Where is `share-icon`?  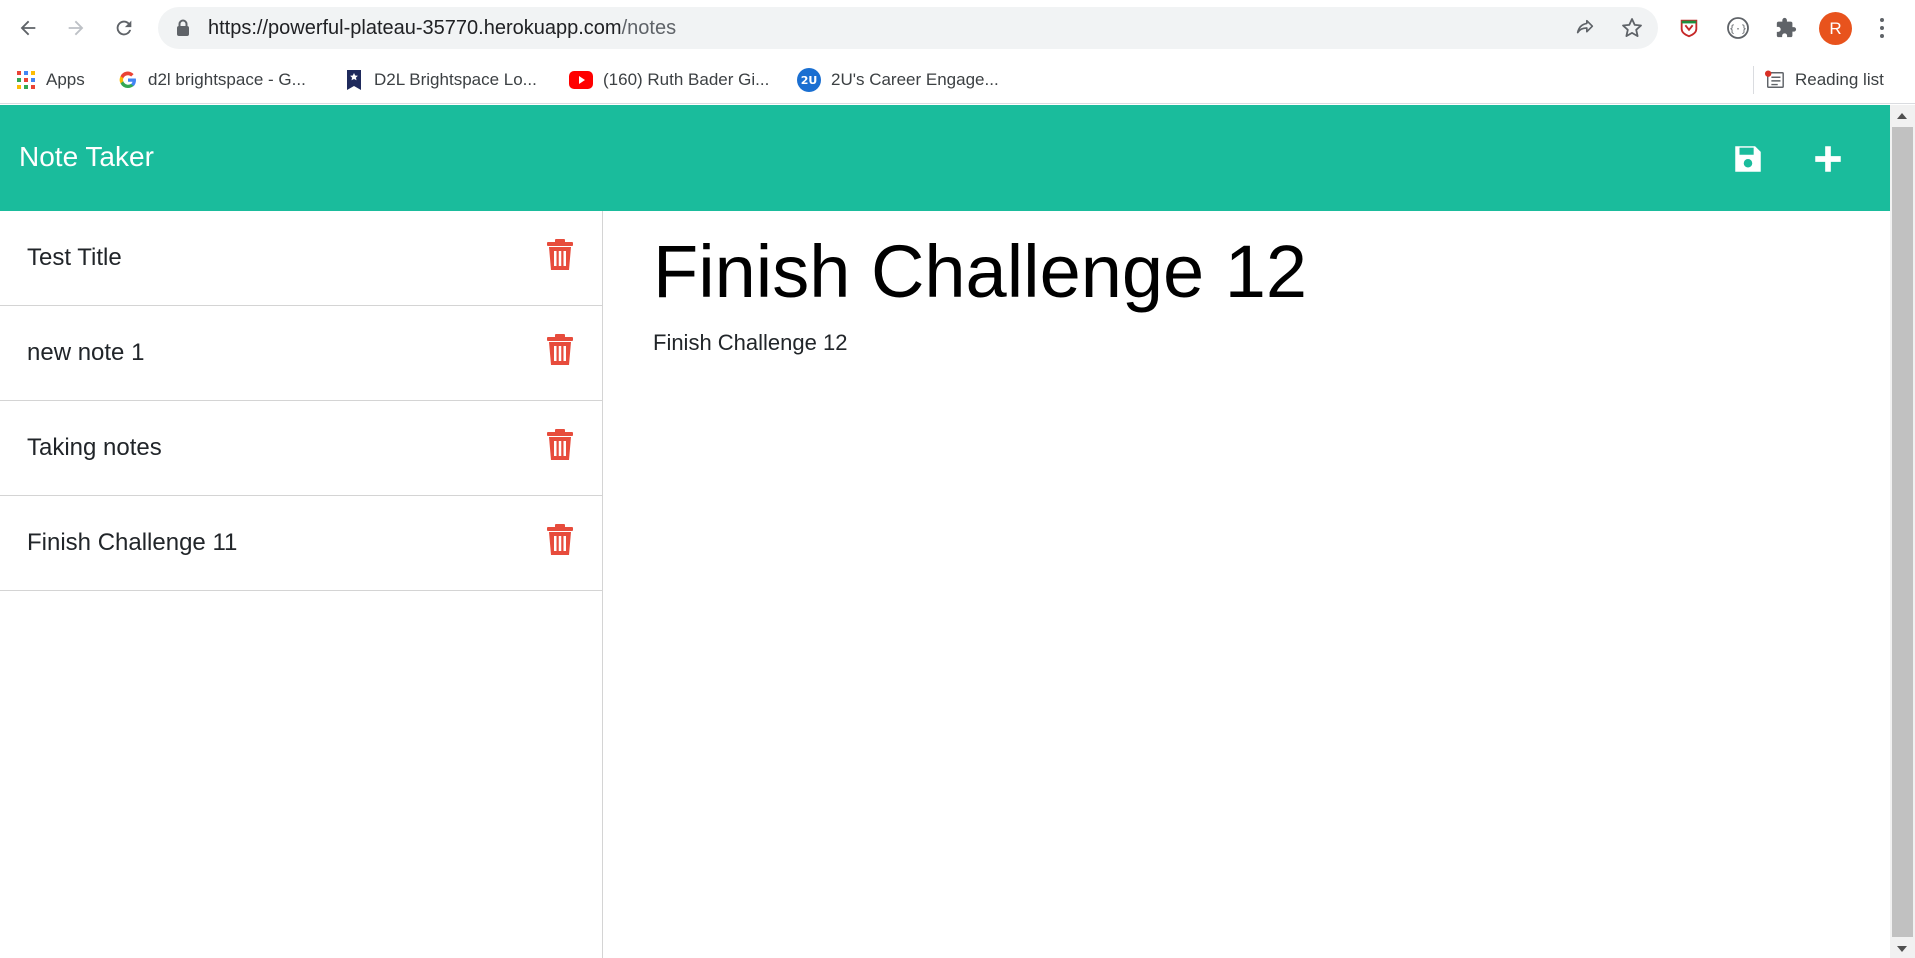 share-icon is located at coordinates (1585, 28).